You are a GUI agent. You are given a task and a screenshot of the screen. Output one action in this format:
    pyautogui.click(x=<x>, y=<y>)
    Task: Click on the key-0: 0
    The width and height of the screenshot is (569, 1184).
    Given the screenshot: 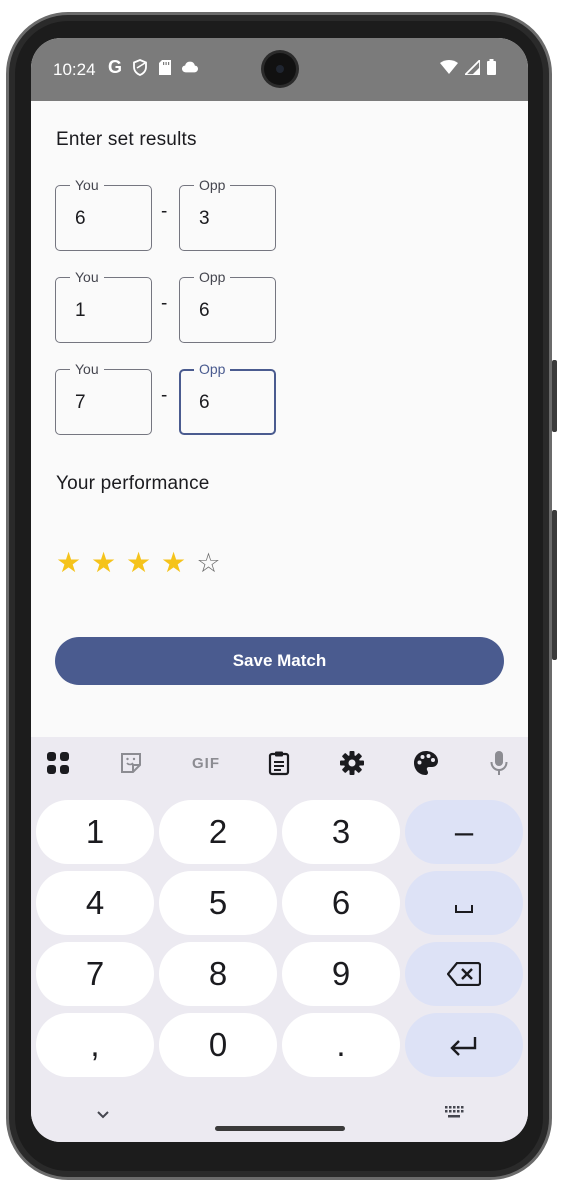 What is the action you would take?
    pyautogui.click(x=218, y=1045)
    